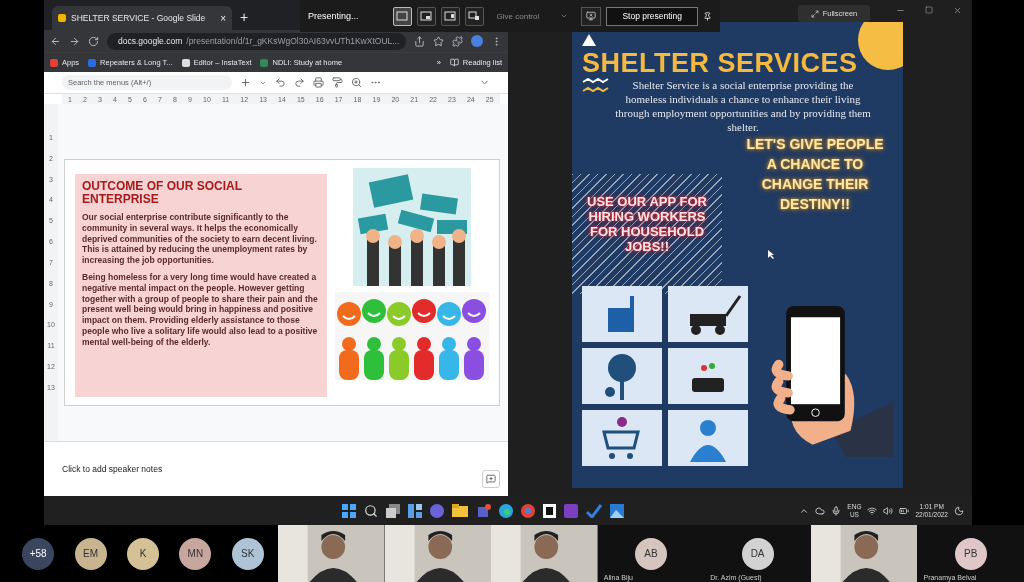 This screenshot has width=1024, height=582. Describe the element at coordinates (589, 40) in the screenshot. I see `triangle-shape` at that location.